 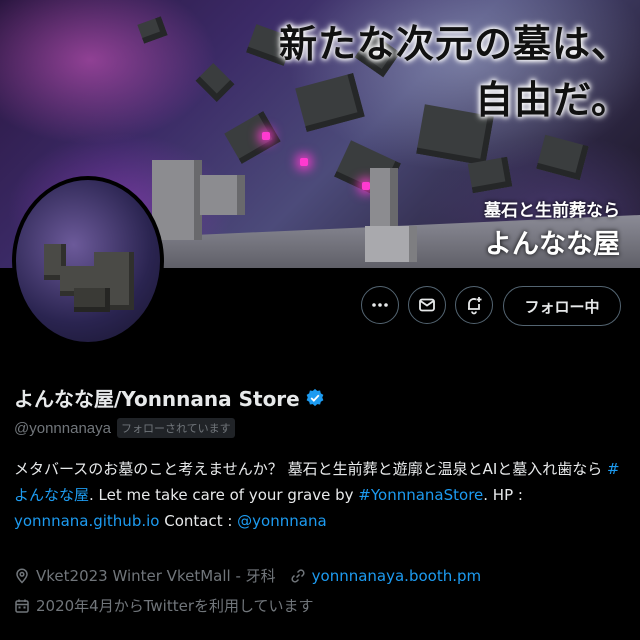 I want to click on avatar, so click(x=88, y=261).